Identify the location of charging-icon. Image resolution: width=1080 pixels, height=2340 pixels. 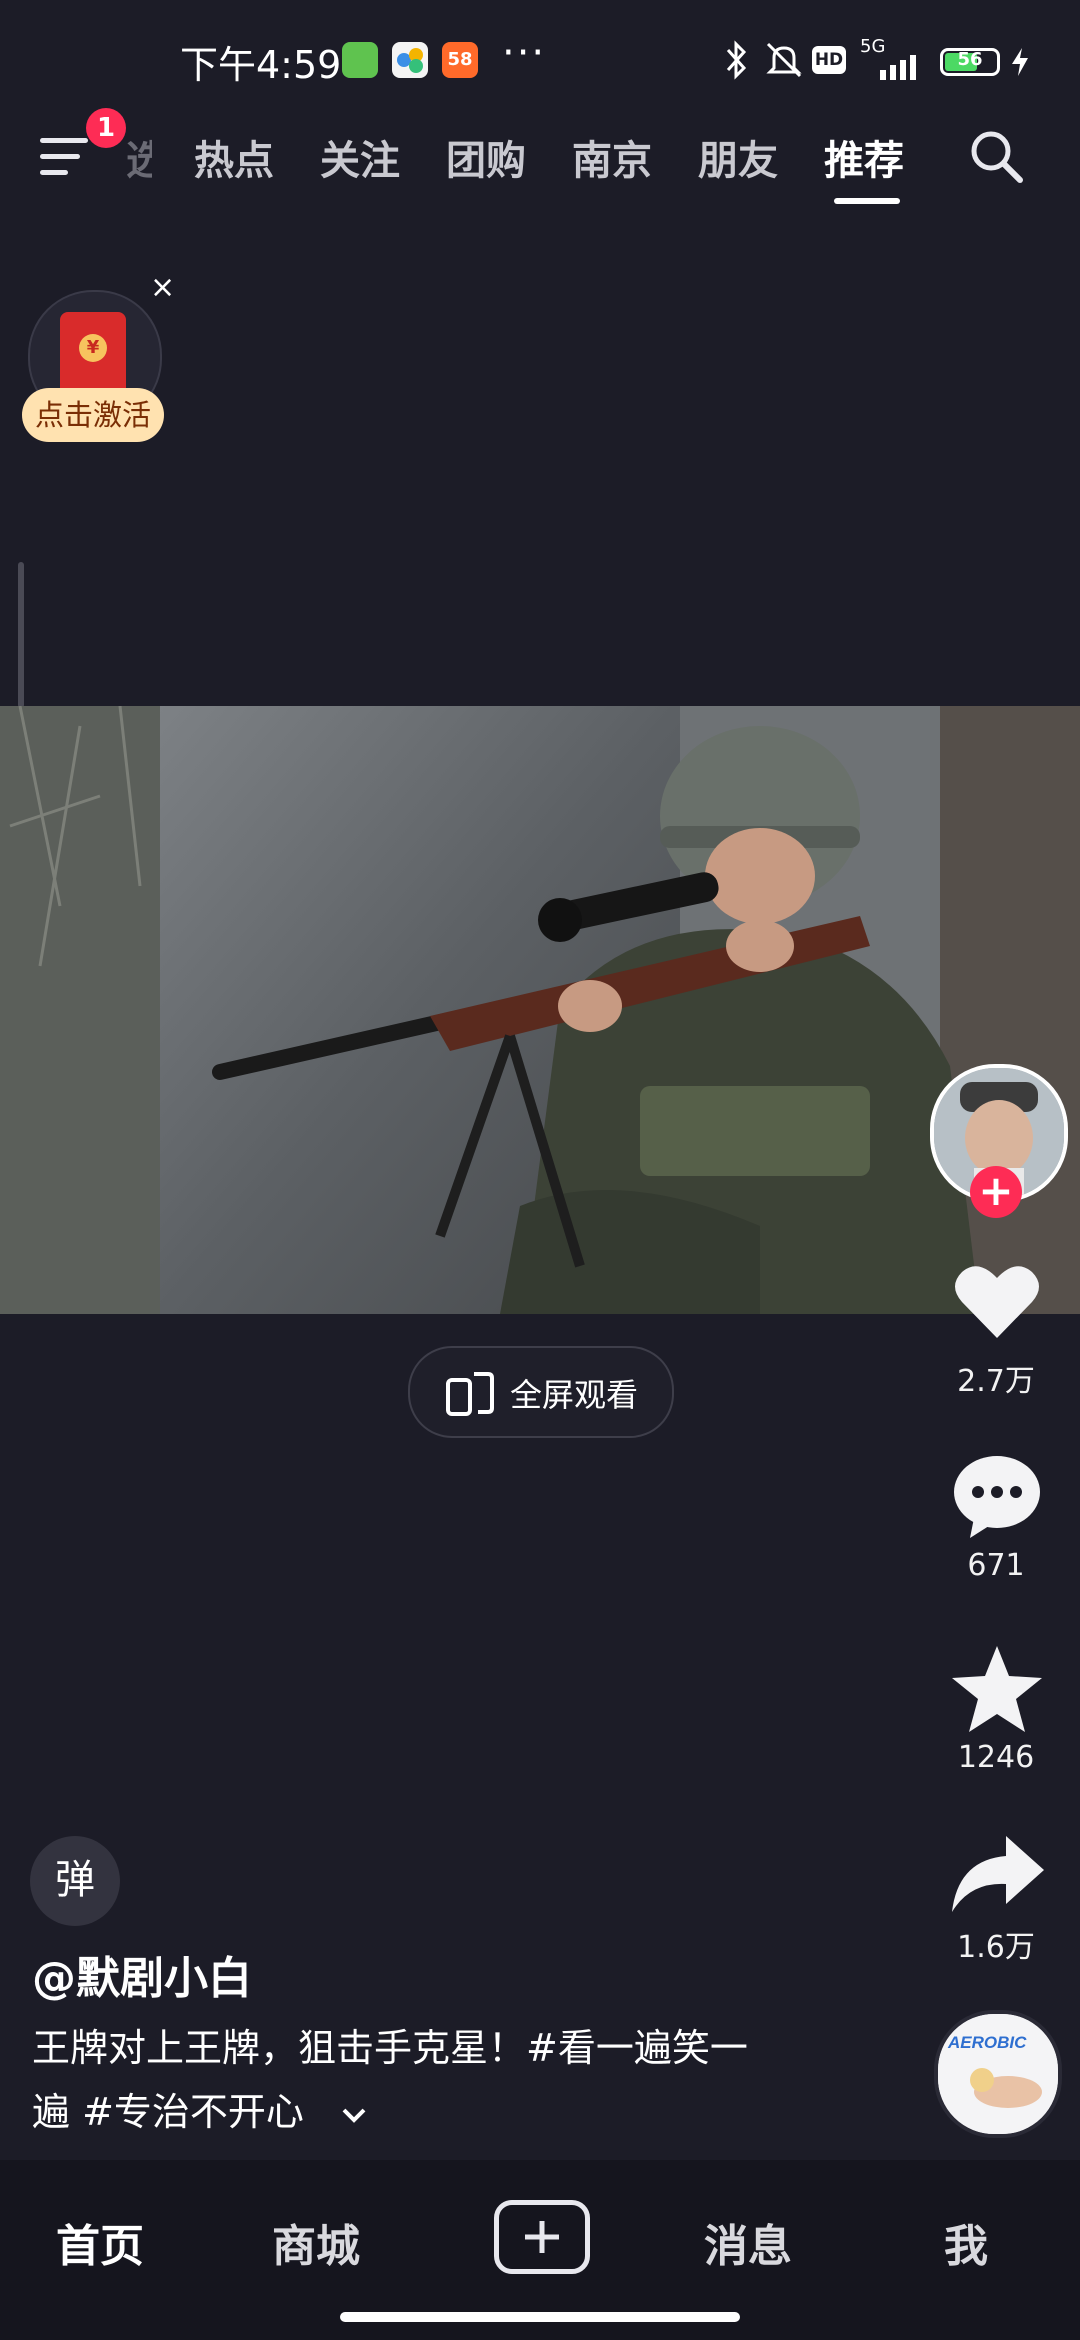
(1020, 62).